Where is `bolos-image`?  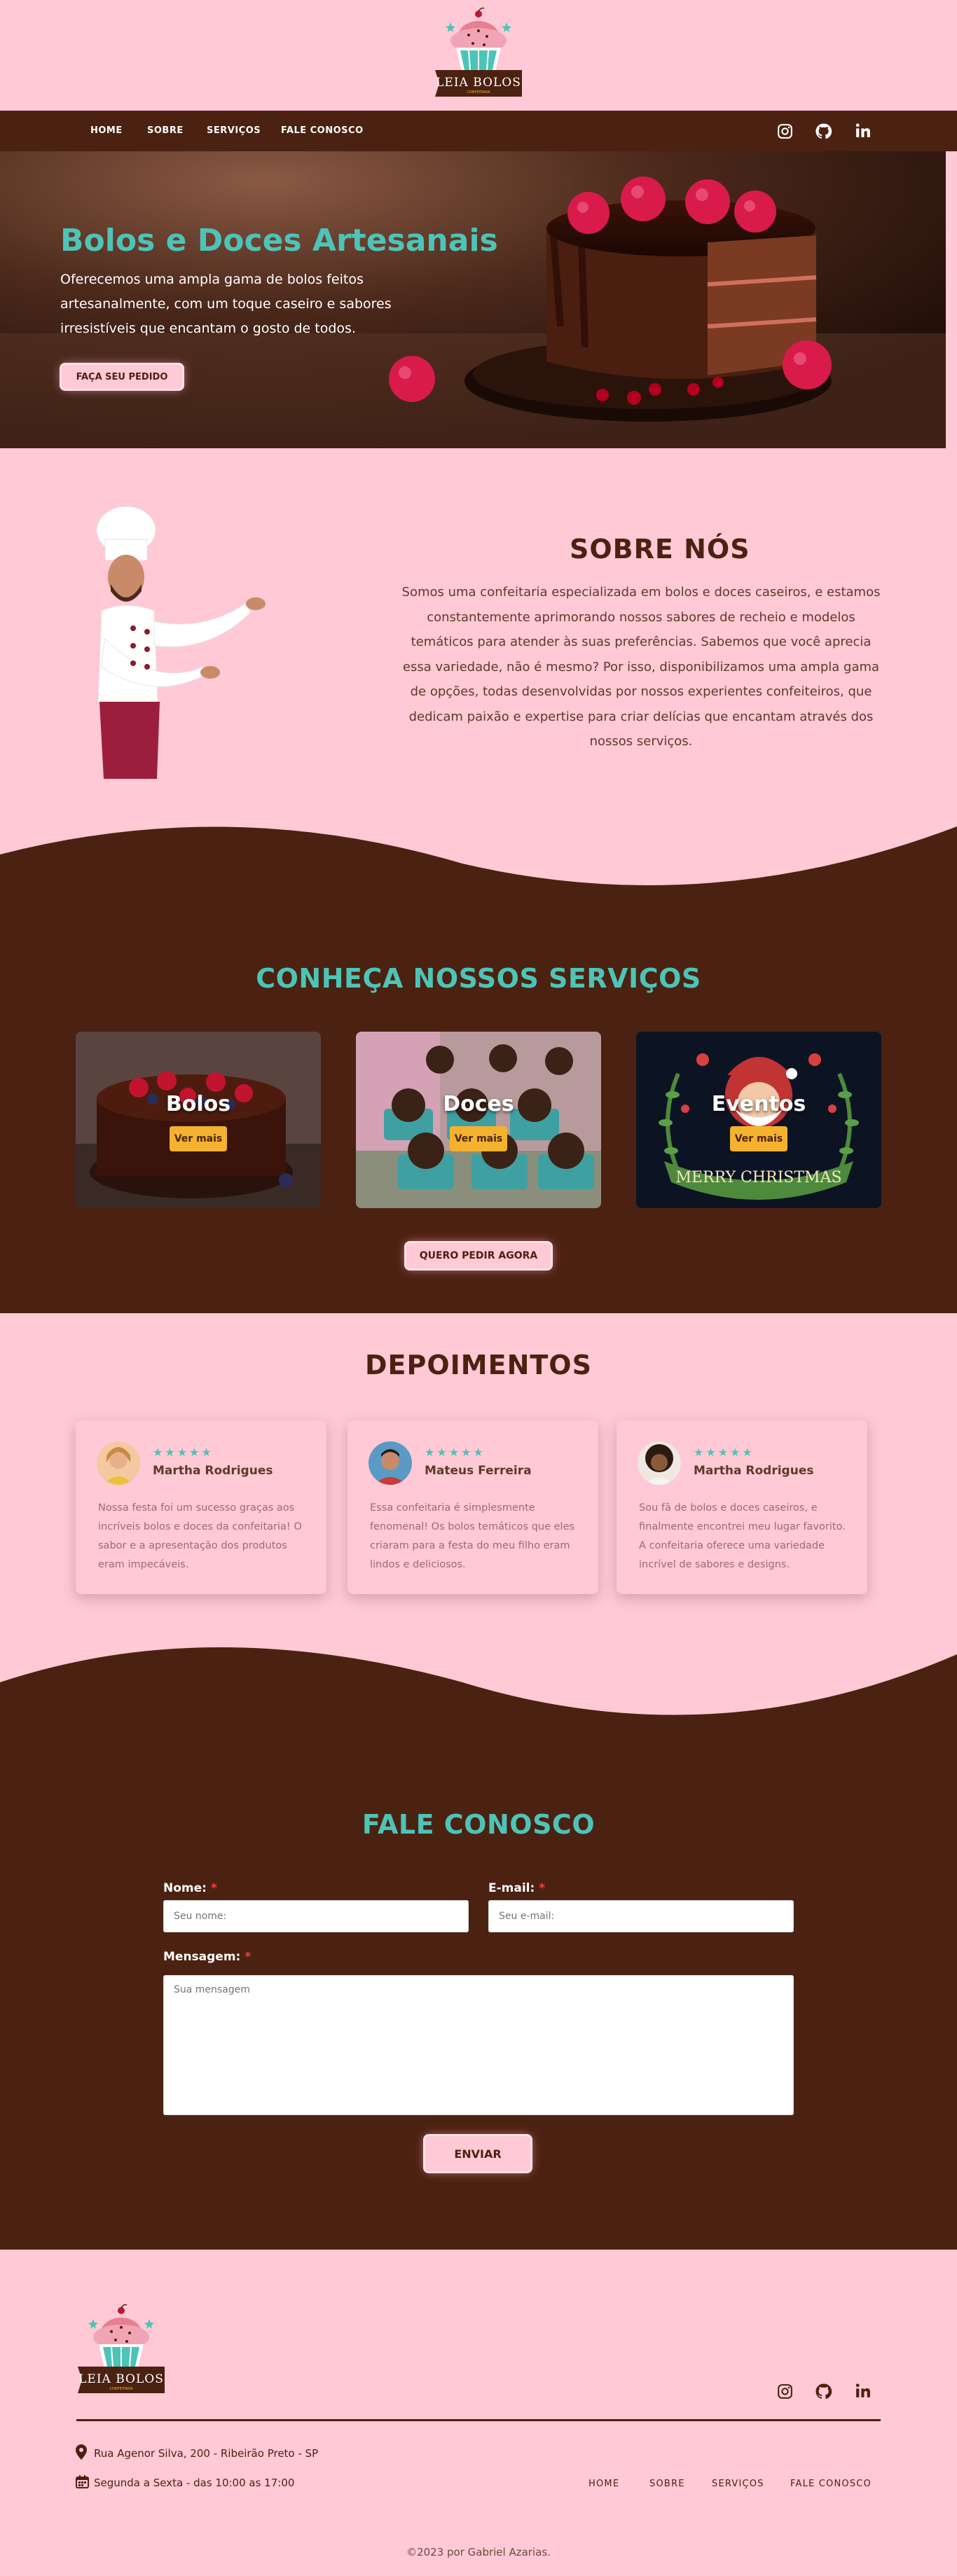
bolos-image is located at coordinates (198, 1120).